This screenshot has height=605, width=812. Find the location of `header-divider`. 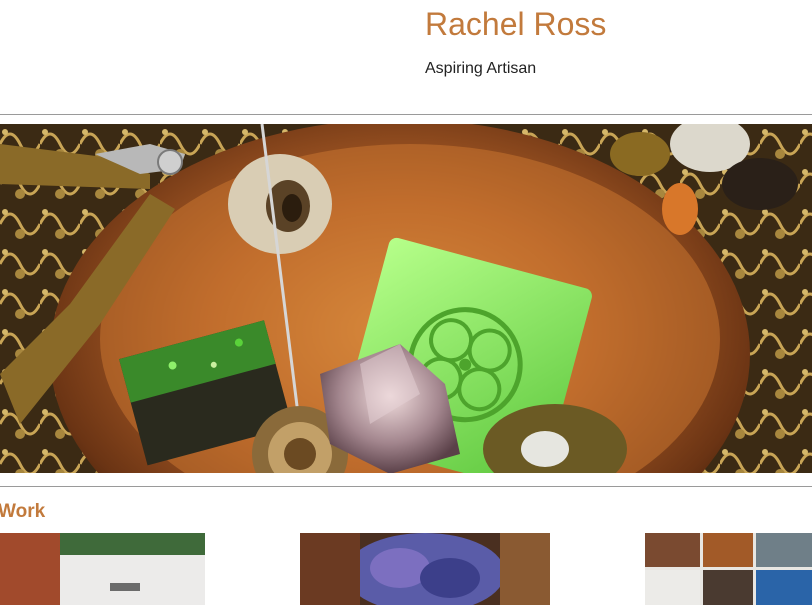

header-divider is located at coordinates (406, 114).